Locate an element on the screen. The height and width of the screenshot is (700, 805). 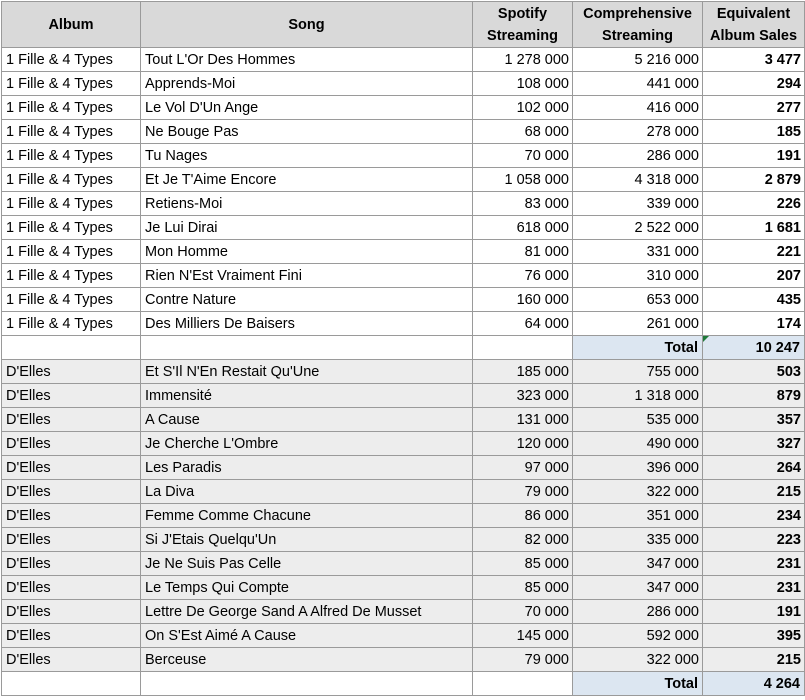
cell-song: La Diva is located at coordinates (306, 491).